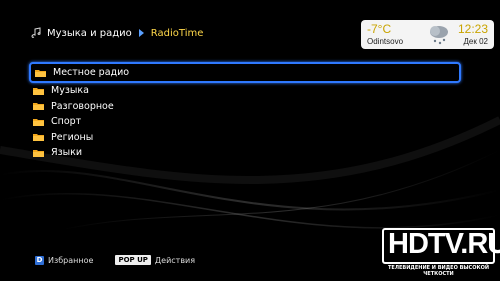  I want to click on list-item: Регионы, so click(245, 138).